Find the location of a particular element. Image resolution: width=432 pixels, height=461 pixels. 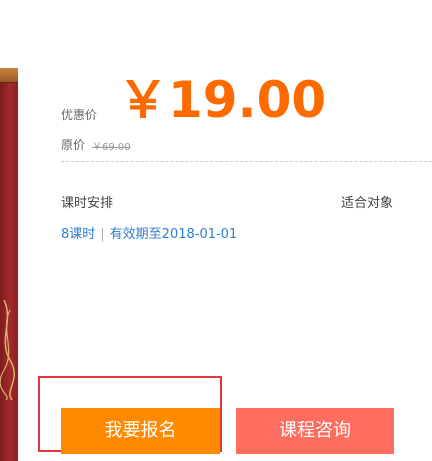

discount-price-label: 优惠价 is located at coordinates (79, 115).